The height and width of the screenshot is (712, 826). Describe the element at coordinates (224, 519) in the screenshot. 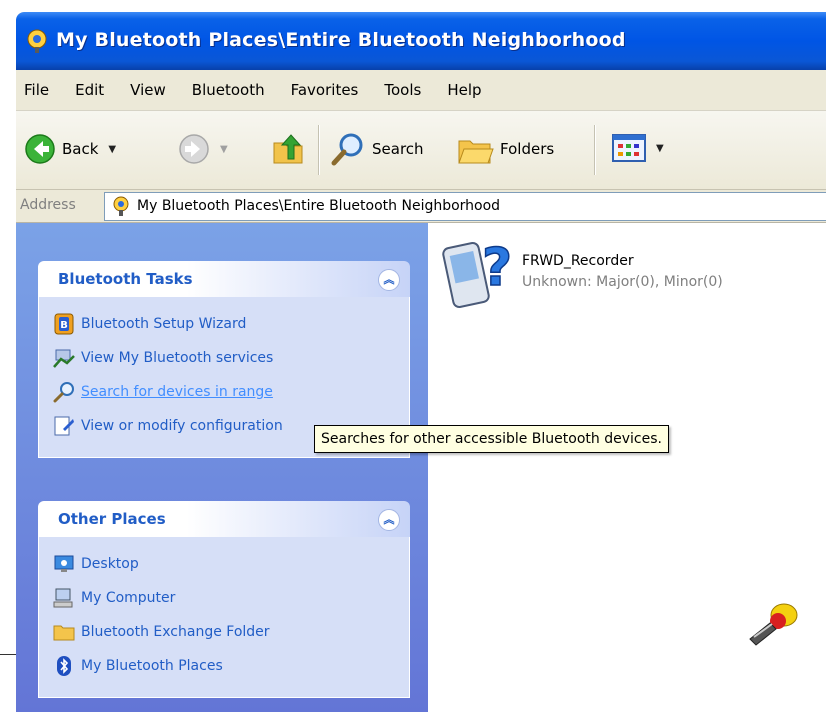

I see `other-places-header: Other Places ︽` at that location.